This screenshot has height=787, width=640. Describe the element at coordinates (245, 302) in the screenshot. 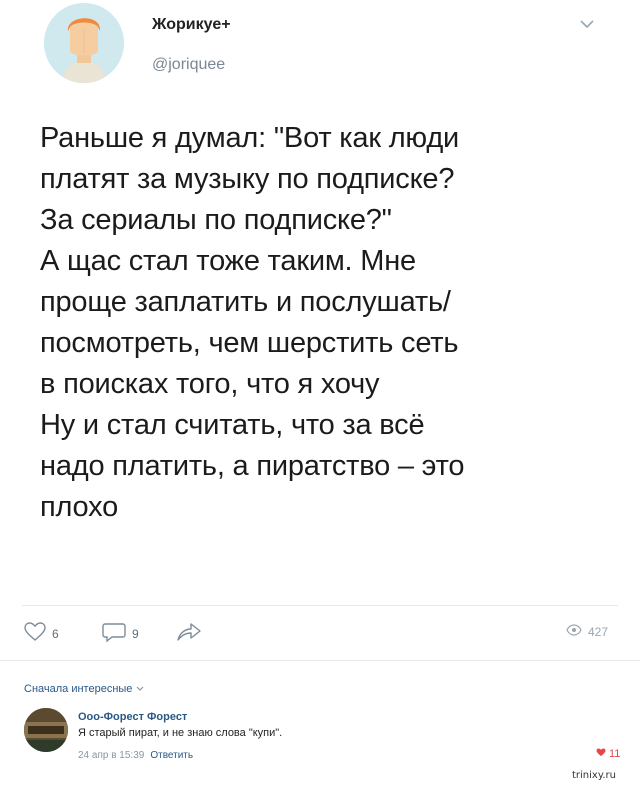

I see `post-text-line: проще заплатить и послушать/` at that location.